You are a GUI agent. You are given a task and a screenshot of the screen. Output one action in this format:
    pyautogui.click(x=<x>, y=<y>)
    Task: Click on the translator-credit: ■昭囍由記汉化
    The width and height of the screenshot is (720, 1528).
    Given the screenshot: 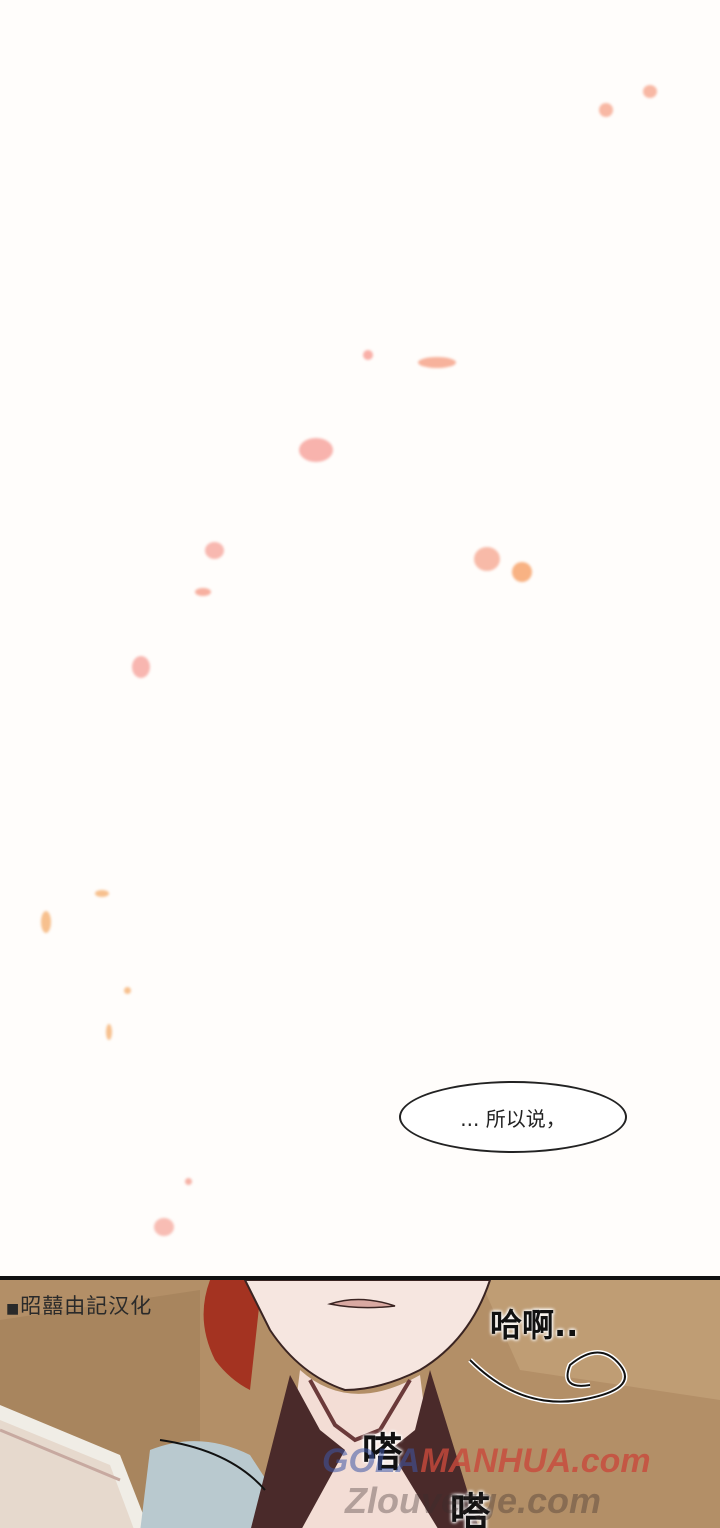 What is the action you would take?
    pyautogui.click(x=79, y=1305)
    